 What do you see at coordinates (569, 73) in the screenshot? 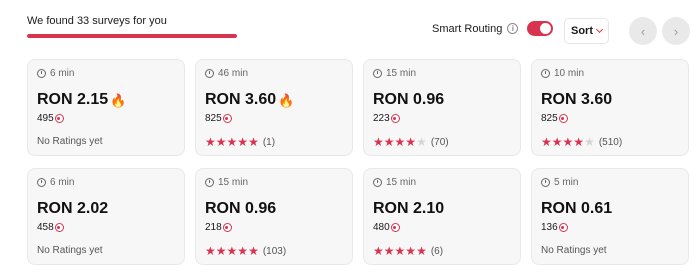
I see `survey-duration-text: 10 min` at bounding box center [569, 73].